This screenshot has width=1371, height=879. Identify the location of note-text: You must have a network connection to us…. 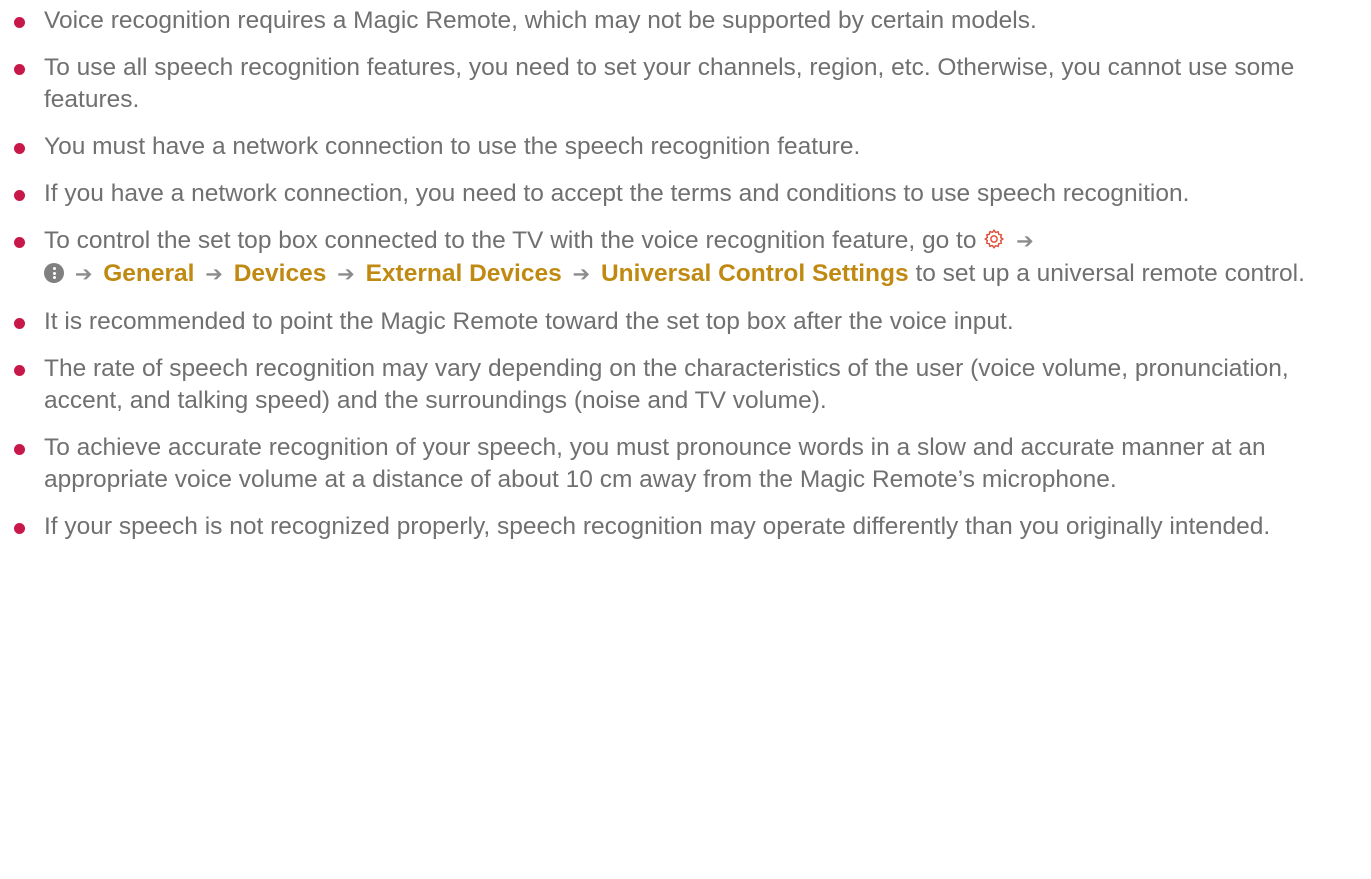
(452, 146).